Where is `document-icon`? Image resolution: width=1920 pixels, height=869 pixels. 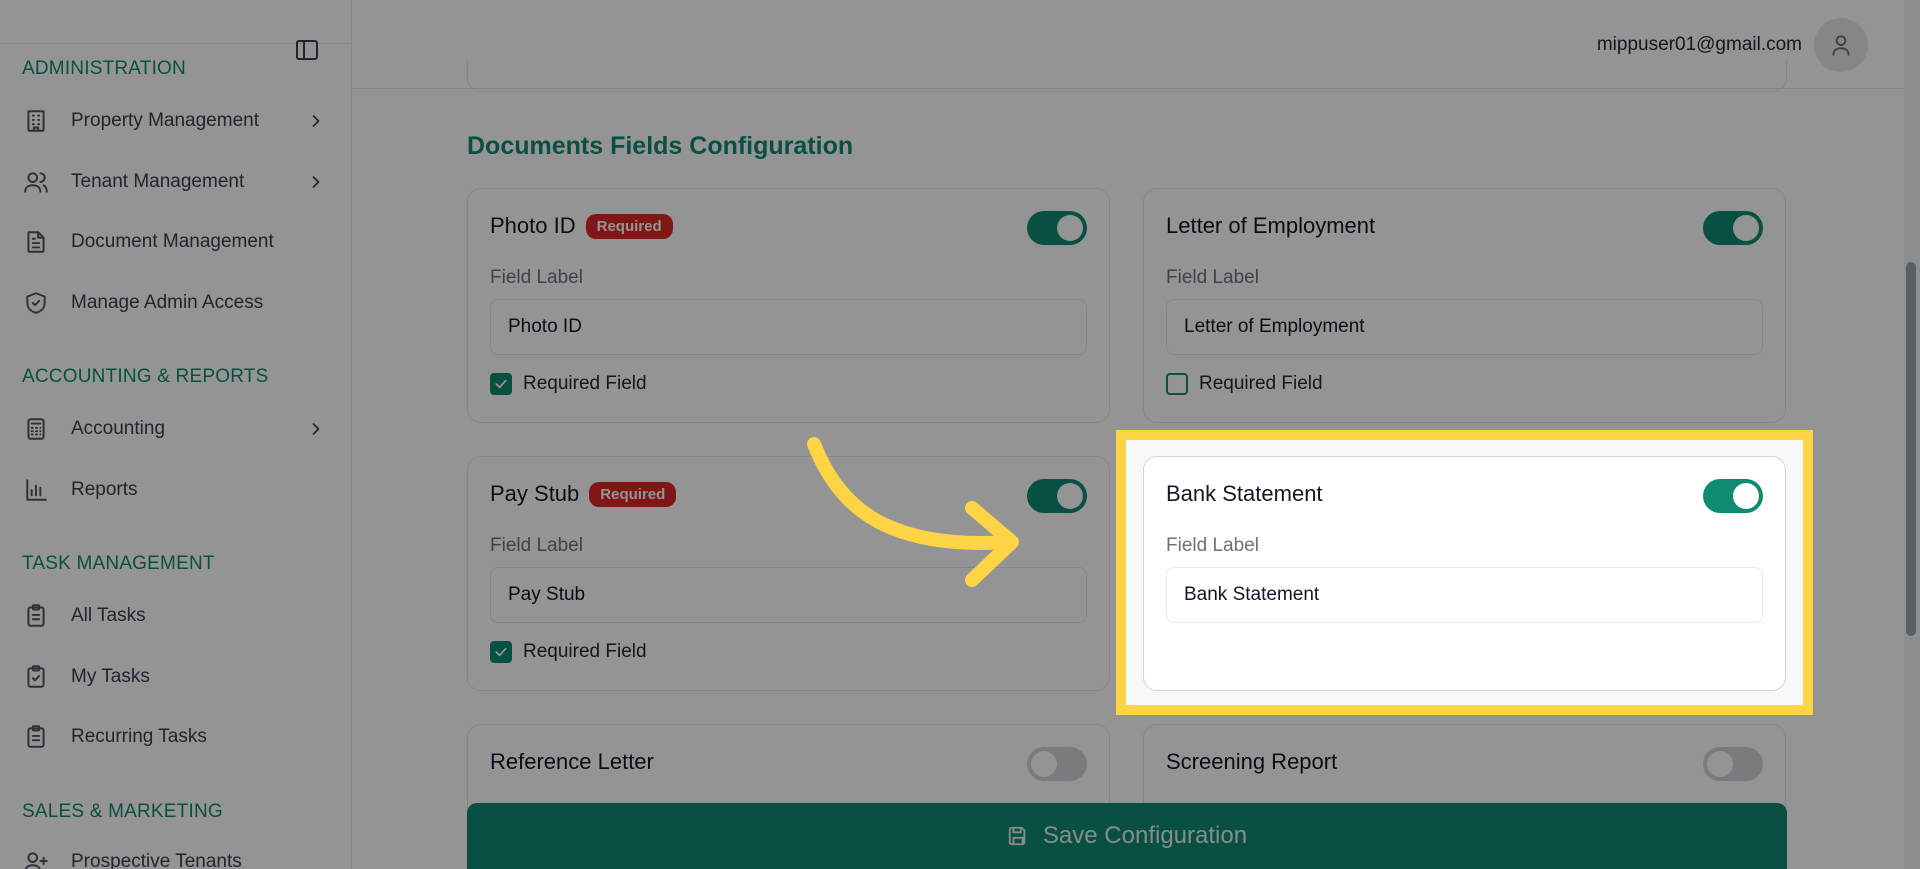 document-icon is located at coordinates (36, 242).